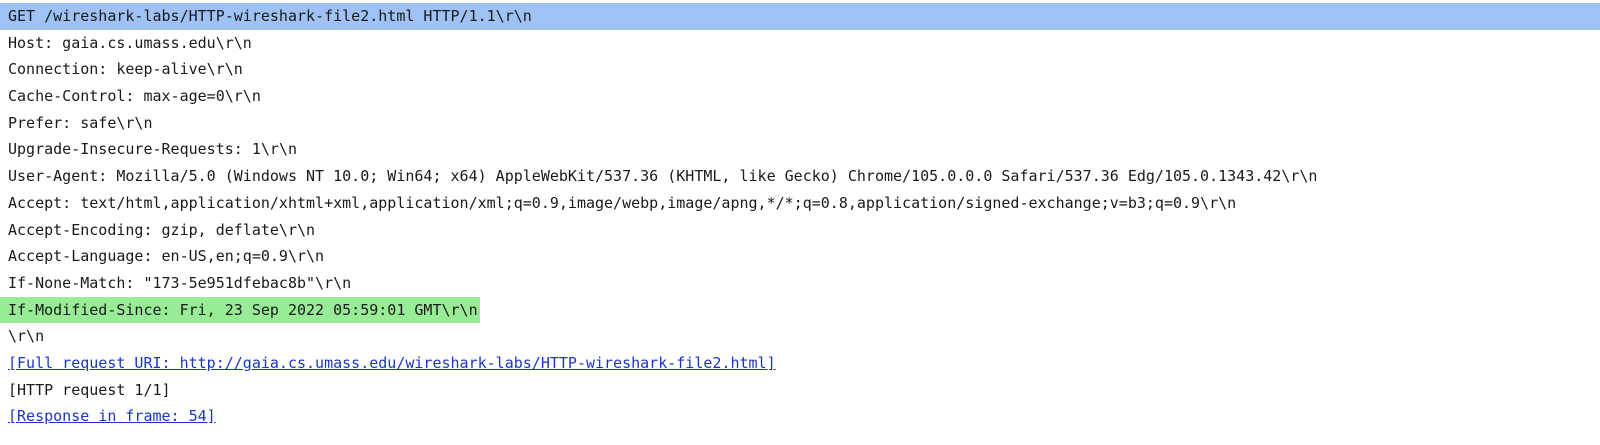 The image size is (1600, 445). Describe the element at coordinates (89, 389) in the screenshot. I see `http-request-count-text: [HTTP request 1/1]` at that location.